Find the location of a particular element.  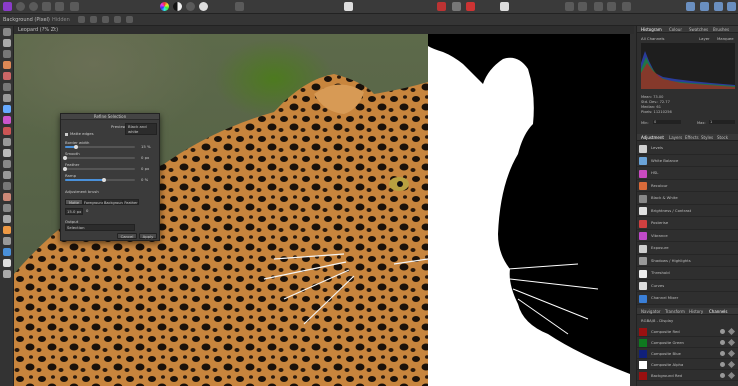

ramp-slider is located at coordinates (100, 180).